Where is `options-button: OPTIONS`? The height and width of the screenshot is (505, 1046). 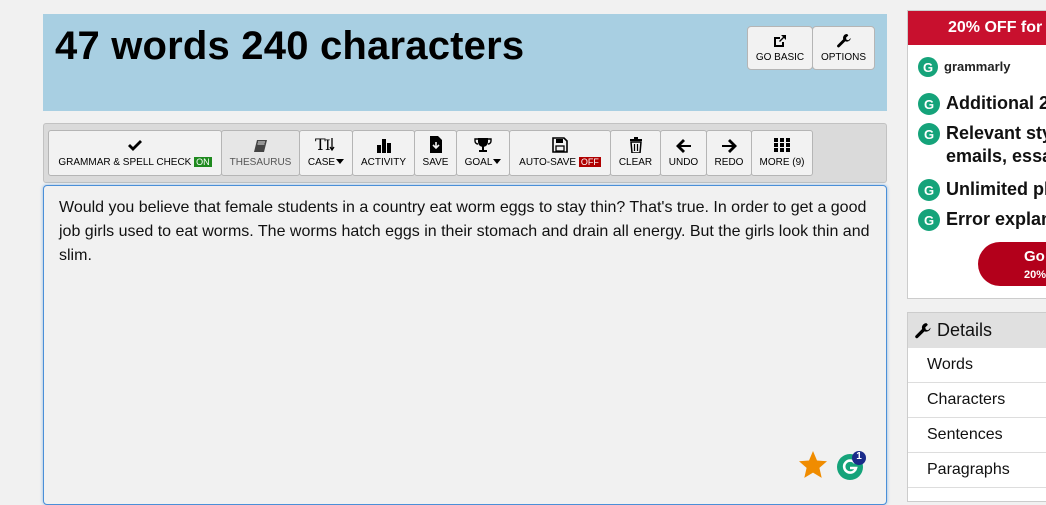
options-button: OPTIONS is located at coordinates (843, 48).